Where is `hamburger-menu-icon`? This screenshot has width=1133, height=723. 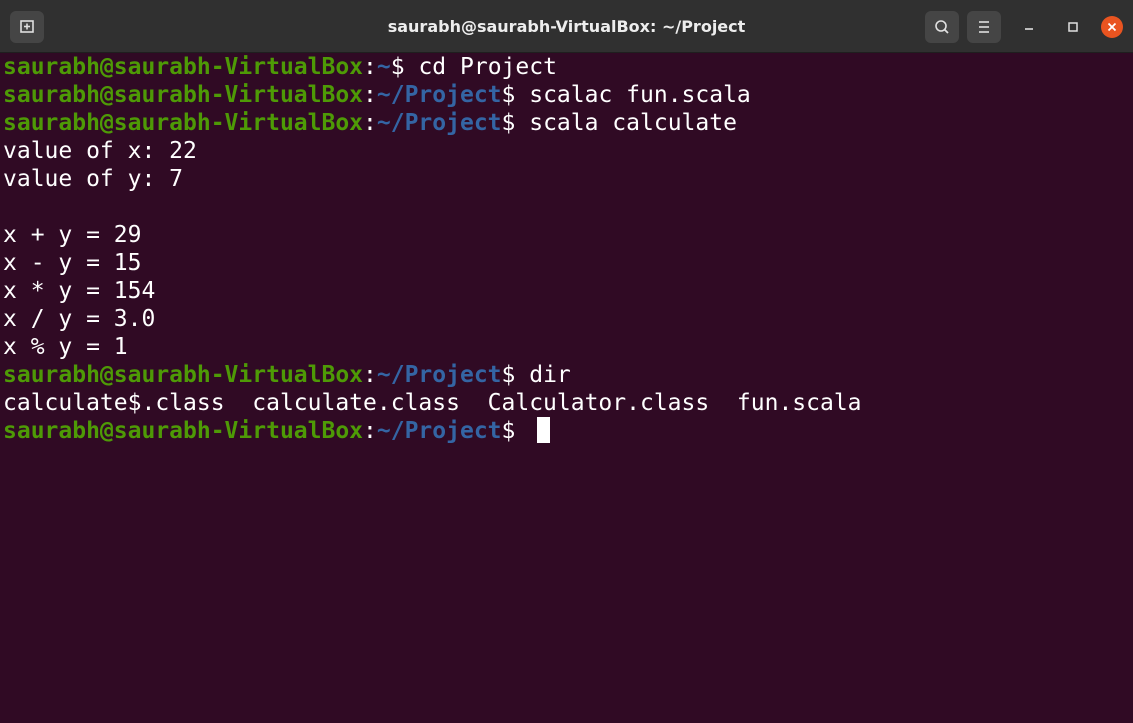 hamburger-menu-icon is located at coordinates (984, 27).